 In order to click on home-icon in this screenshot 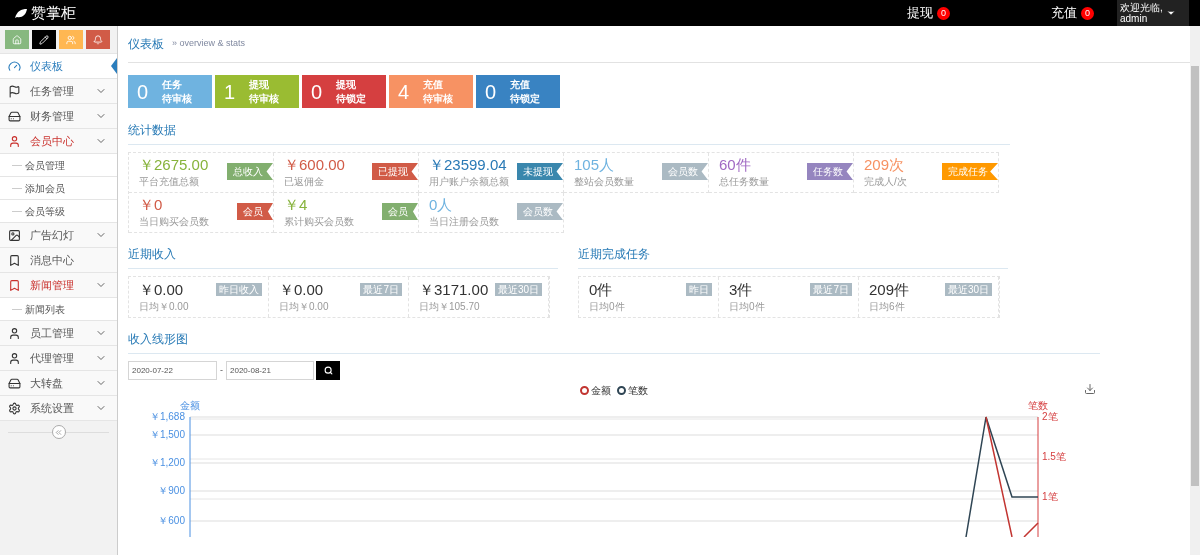, I will do `click(17, 39)`.